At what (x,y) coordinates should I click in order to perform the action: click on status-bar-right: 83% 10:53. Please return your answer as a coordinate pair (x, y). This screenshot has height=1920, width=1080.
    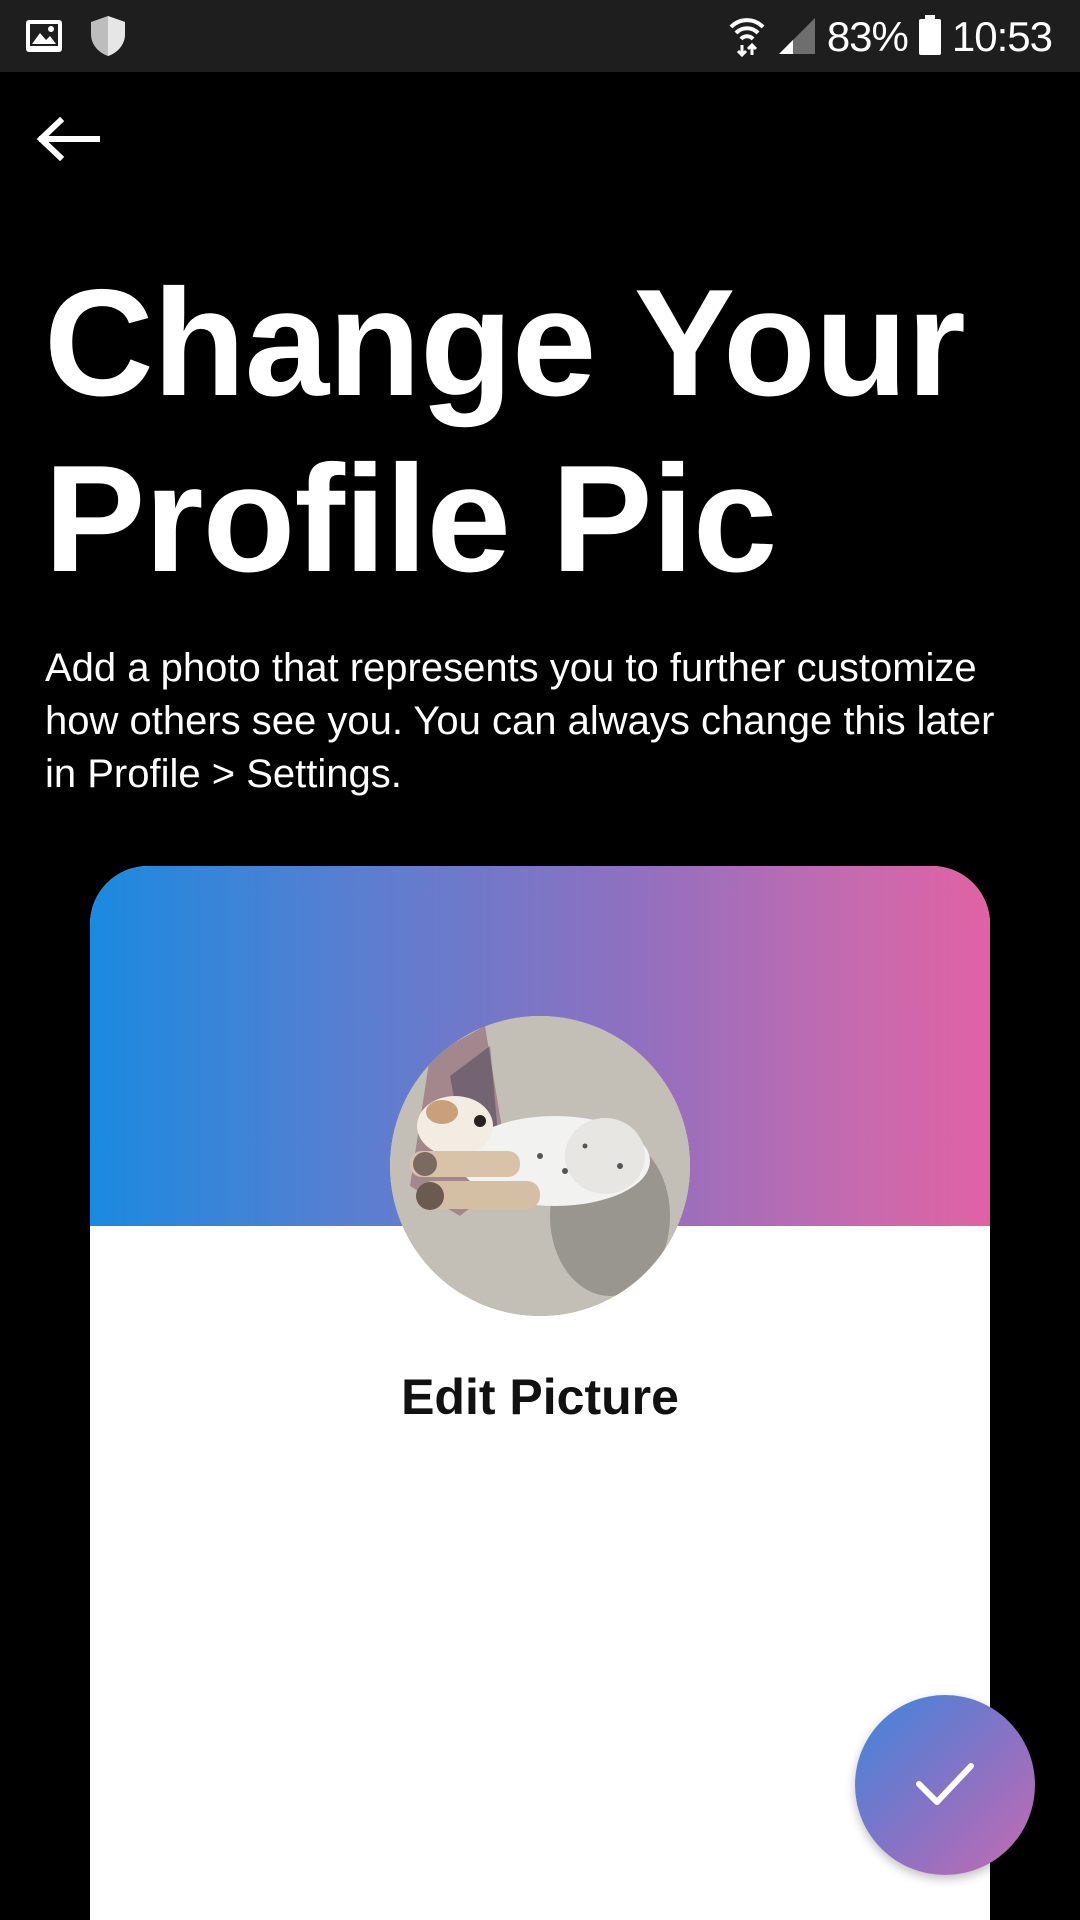
    Looking at the image, I should click on (890, 37).